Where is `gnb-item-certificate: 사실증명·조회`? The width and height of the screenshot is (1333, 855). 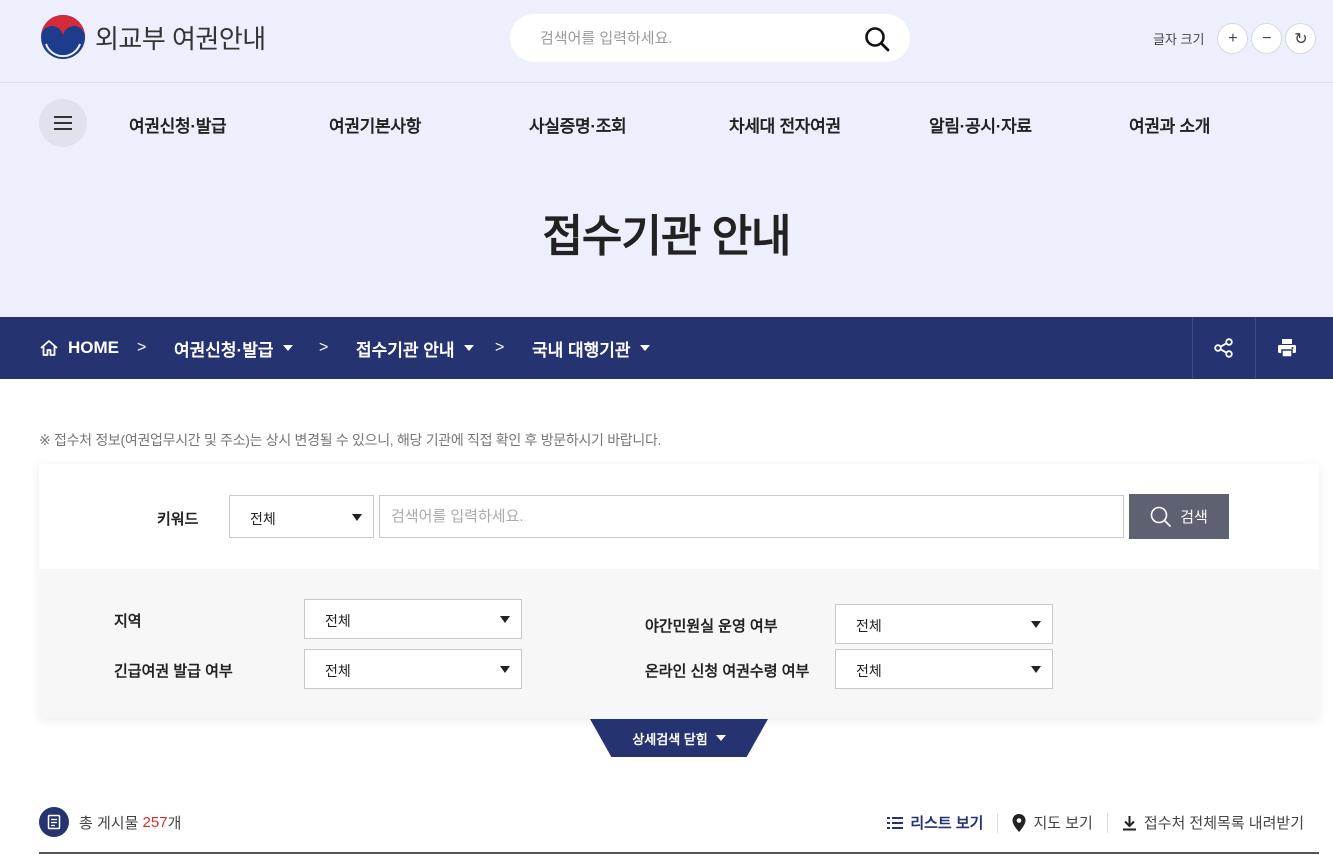
gnb-item-certificate: 사실증명·조회 is located at coordinates (578, 124).